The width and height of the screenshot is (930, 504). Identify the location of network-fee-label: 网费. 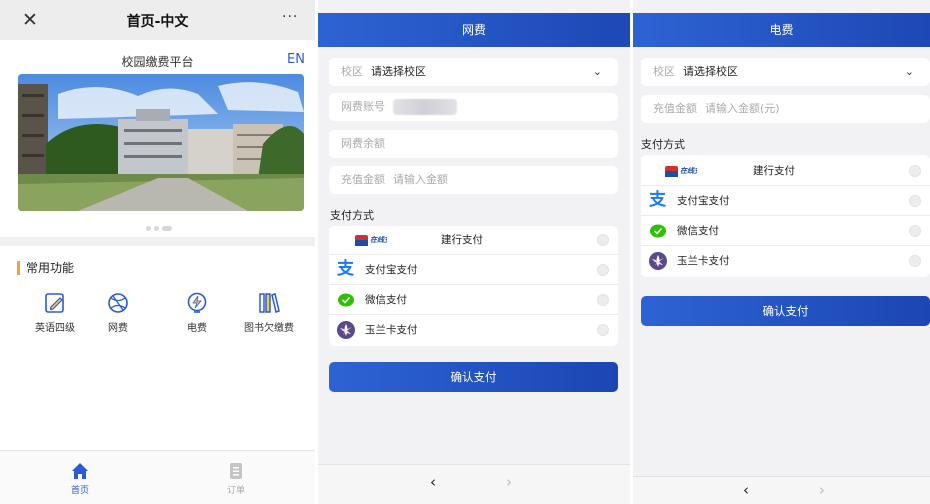
(118, 328).